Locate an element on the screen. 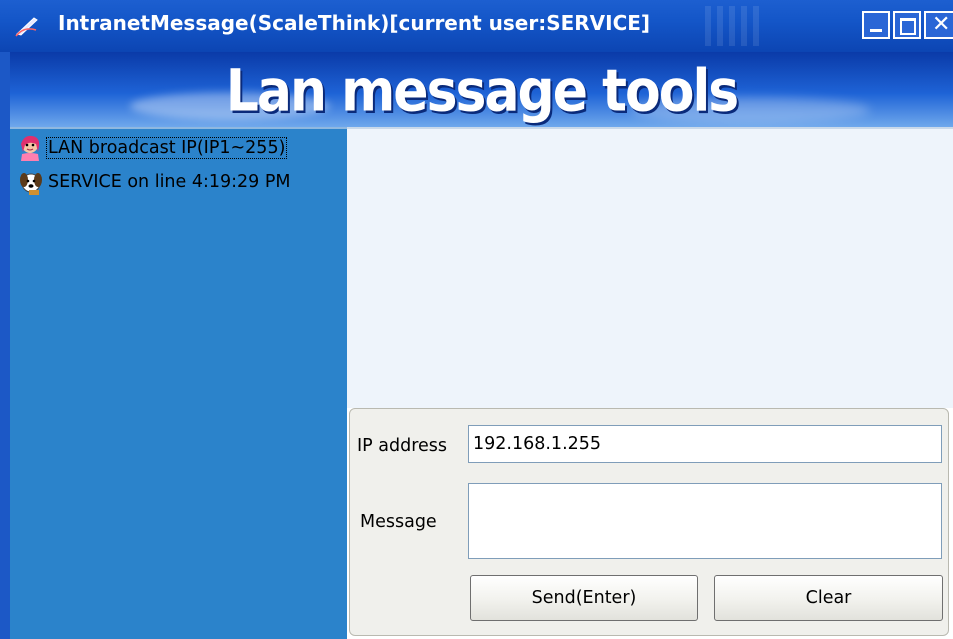 The height and width of the screenshot is (639, 953). title-bar-decoration is located at coordinates (735, 26).